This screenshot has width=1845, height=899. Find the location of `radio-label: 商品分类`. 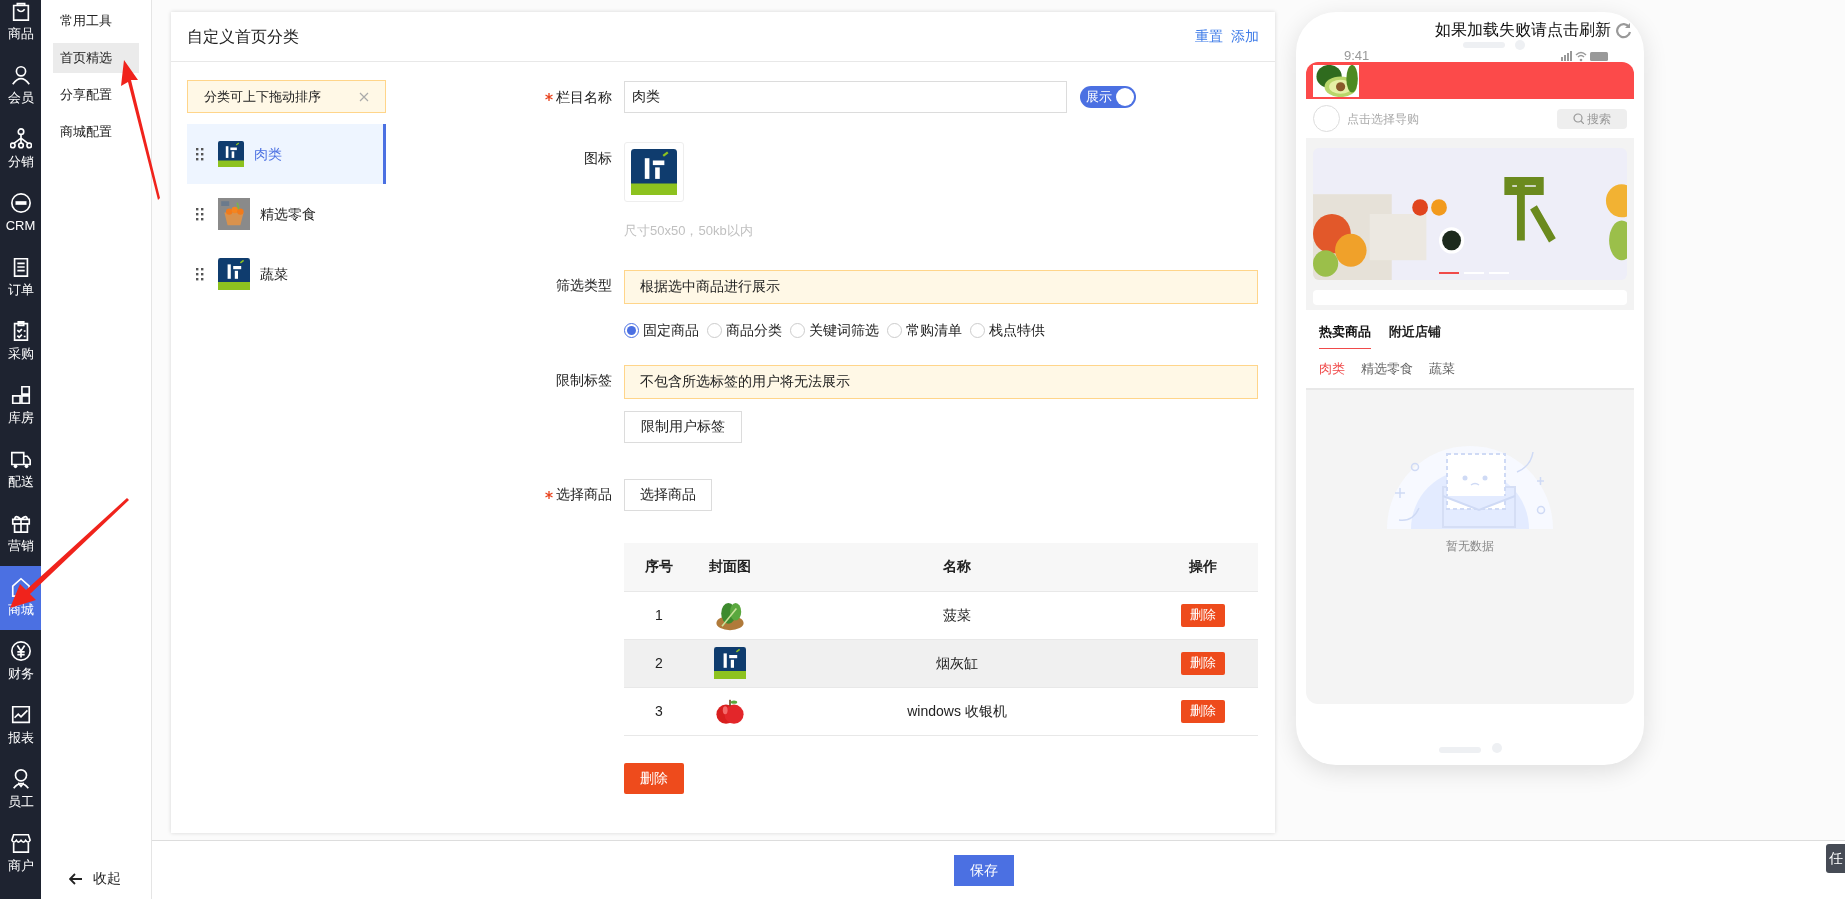

radio-label: 商品分类 is located at coordinates (754, 330).